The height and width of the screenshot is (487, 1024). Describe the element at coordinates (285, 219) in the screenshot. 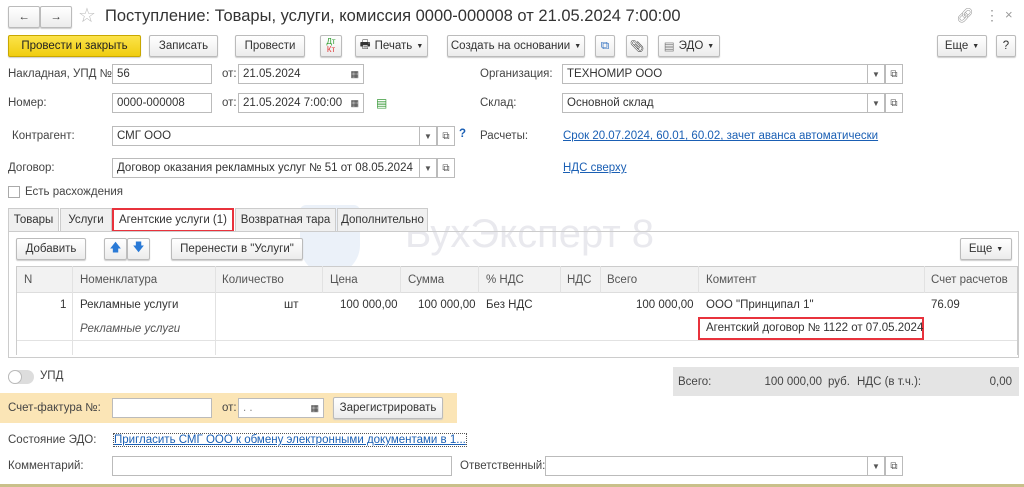

I see `tab-returnable-packaging: Возвратная тара` at that location.